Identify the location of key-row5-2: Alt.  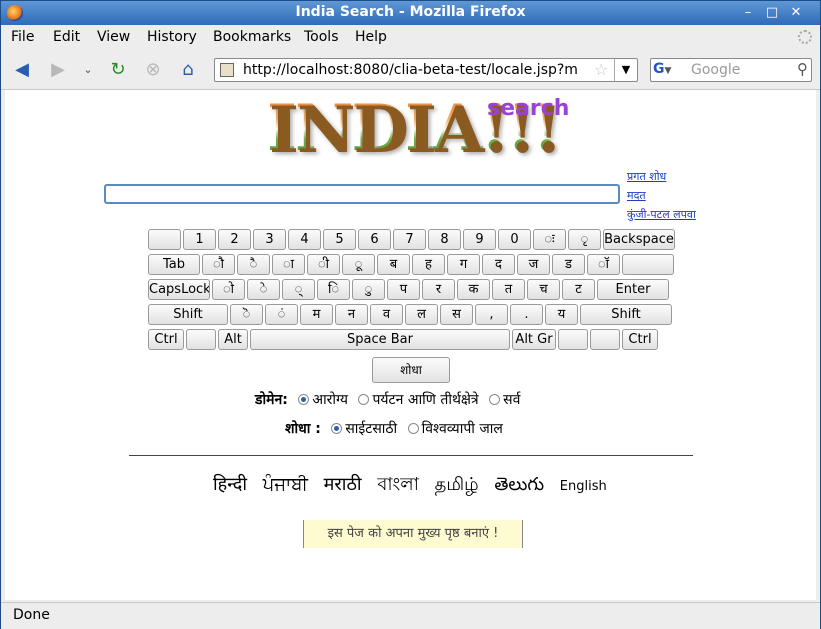
(233, 339).